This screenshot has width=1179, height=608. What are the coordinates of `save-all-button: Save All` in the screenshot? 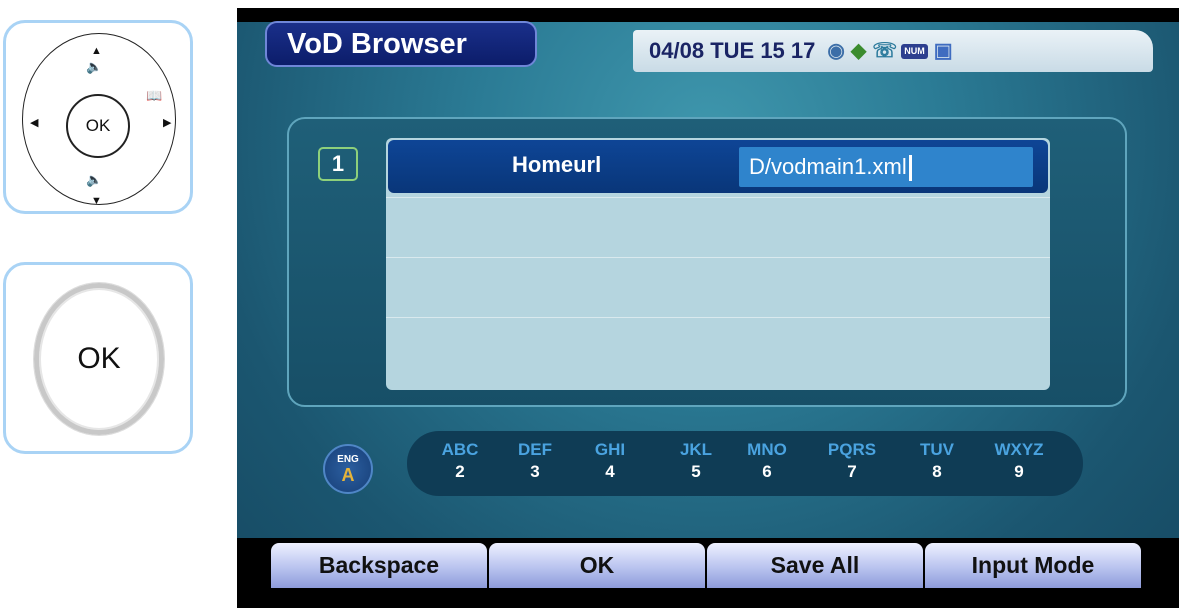 It's located at (815, 565).